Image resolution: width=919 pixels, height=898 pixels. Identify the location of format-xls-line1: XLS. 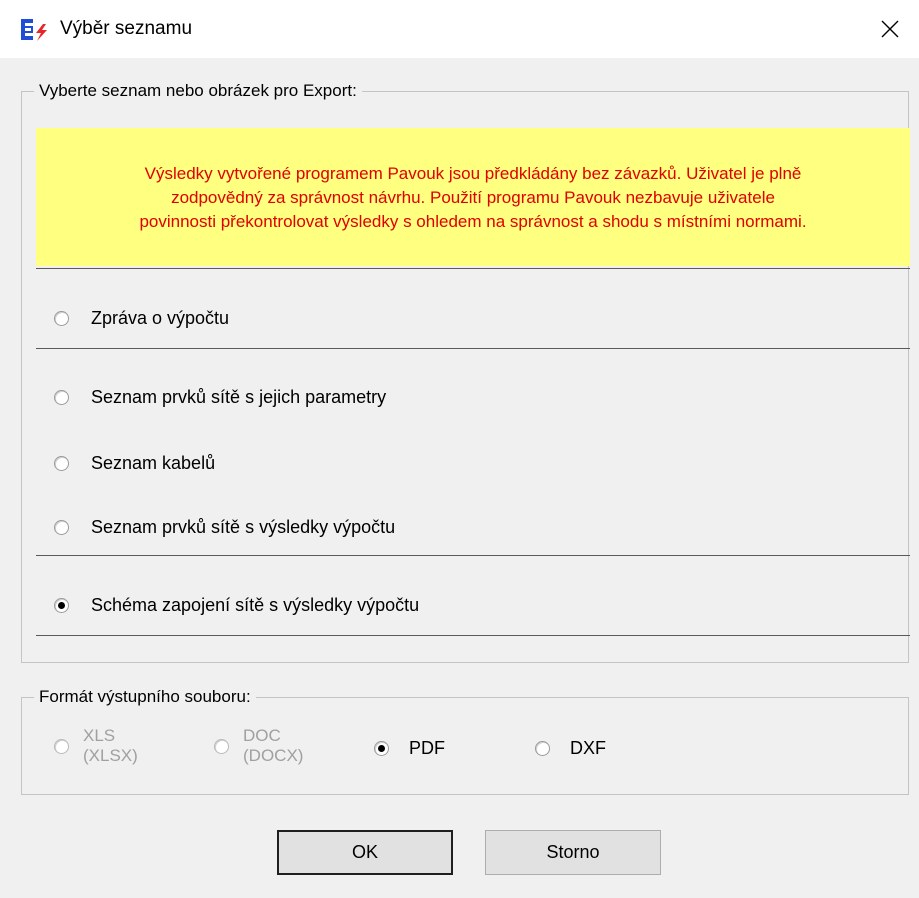
(99, 735).